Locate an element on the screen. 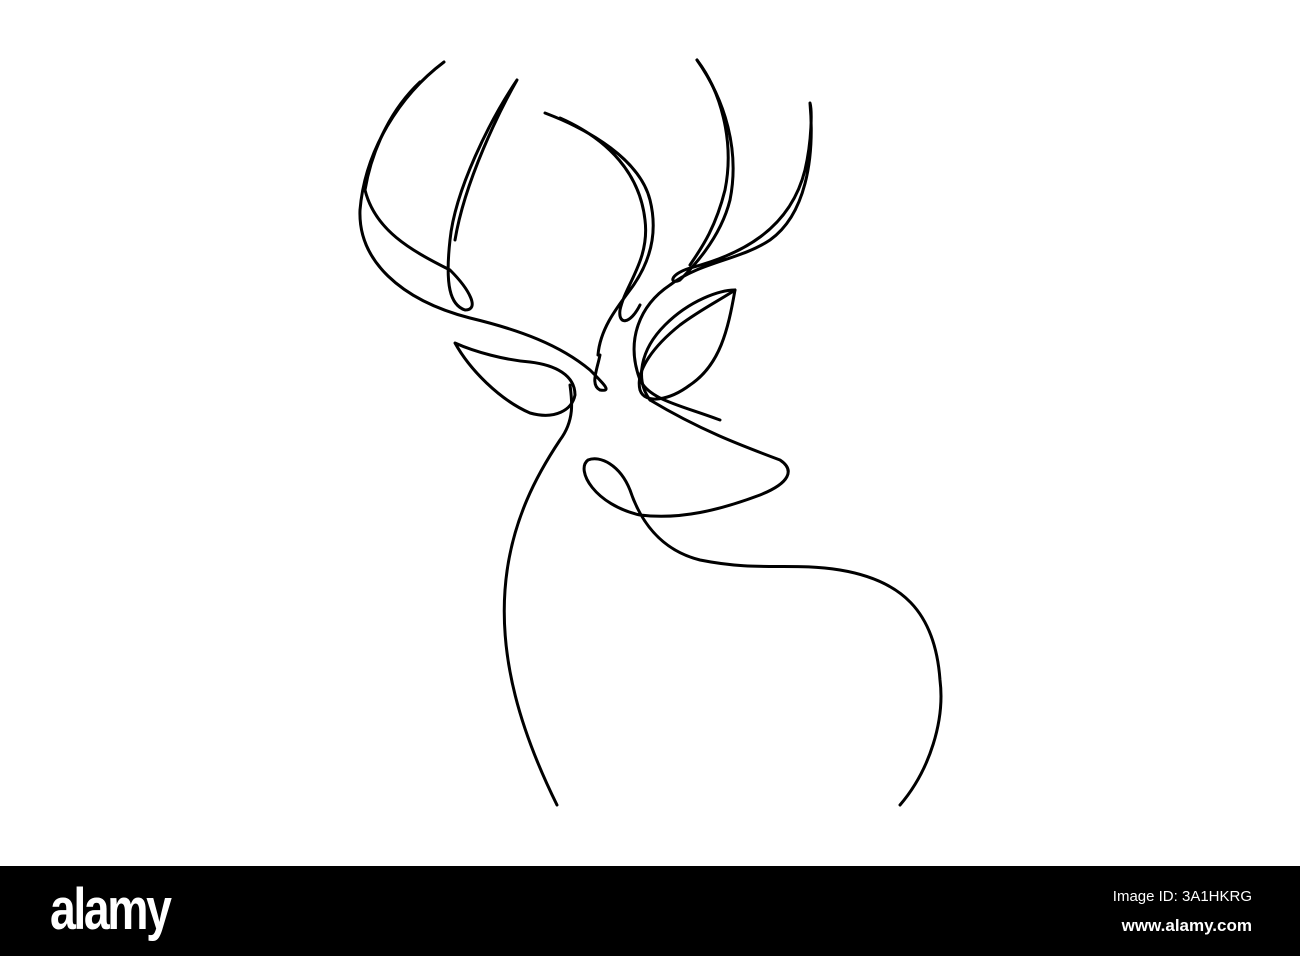  watermark-bar: alamy Image ID: 3A1HKRG www.alamy.com is located at coordinates (650, 911).